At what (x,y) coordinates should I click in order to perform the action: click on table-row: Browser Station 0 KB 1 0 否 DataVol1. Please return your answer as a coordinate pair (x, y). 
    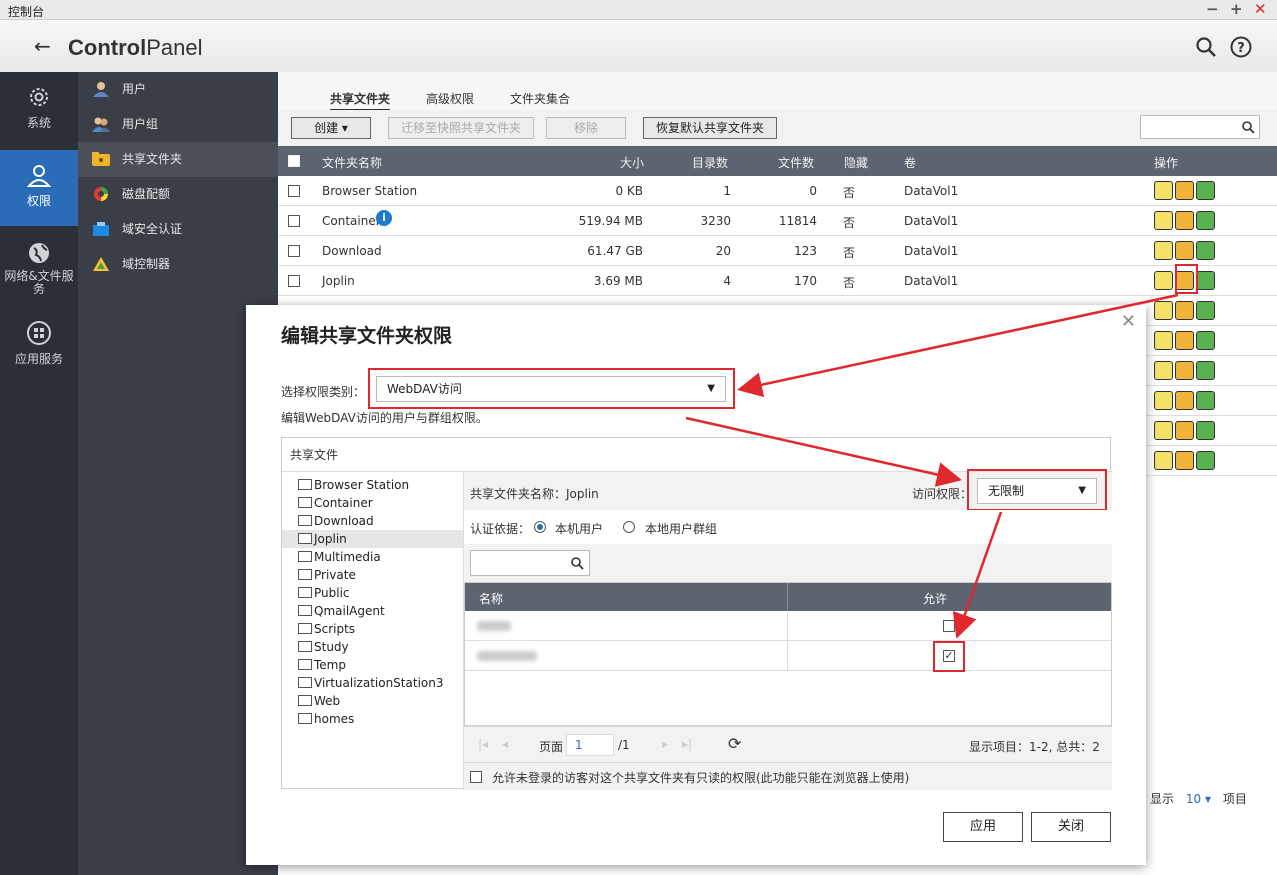
    Looking at the image, I should click on (777, 191).